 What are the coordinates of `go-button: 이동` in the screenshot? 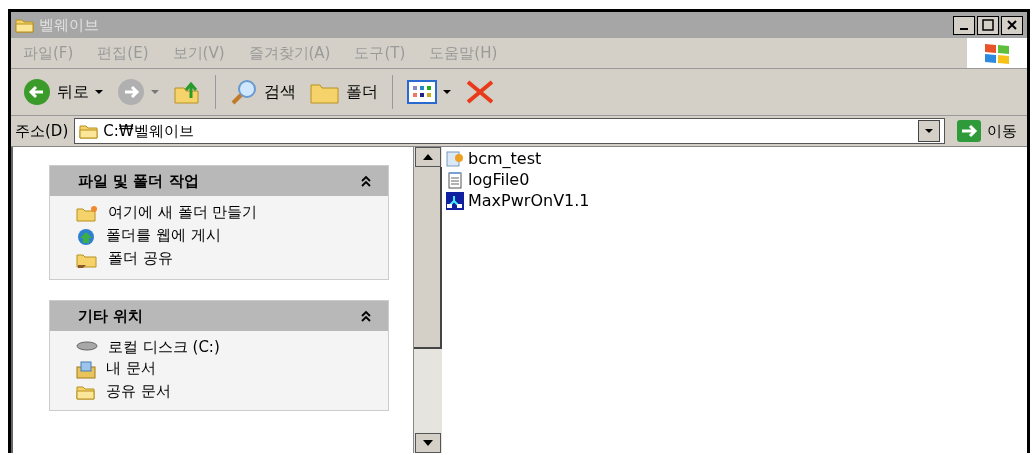 It's located at (987, 131).